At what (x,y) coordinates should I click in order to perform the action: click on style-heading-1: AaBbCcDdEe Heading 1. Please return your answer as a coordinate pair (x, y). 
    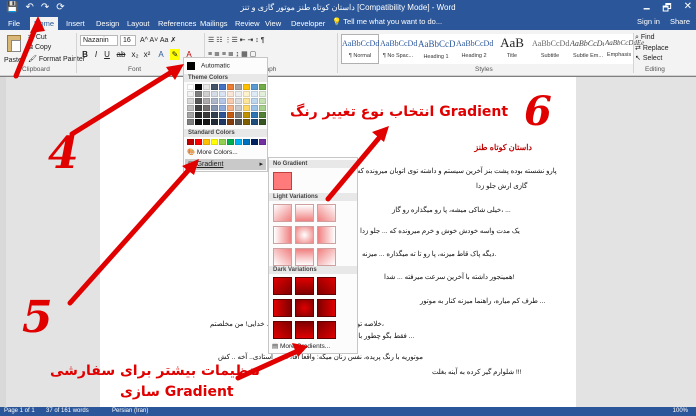
    Looking at the image, I should click on (443, 49).